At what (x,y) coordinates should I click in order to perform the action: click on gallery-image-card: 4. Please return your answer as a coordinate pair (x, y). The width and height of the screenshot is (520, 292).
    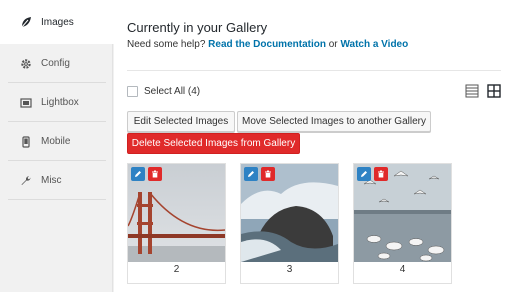
    Looking at the image, I should click on (402, 223).